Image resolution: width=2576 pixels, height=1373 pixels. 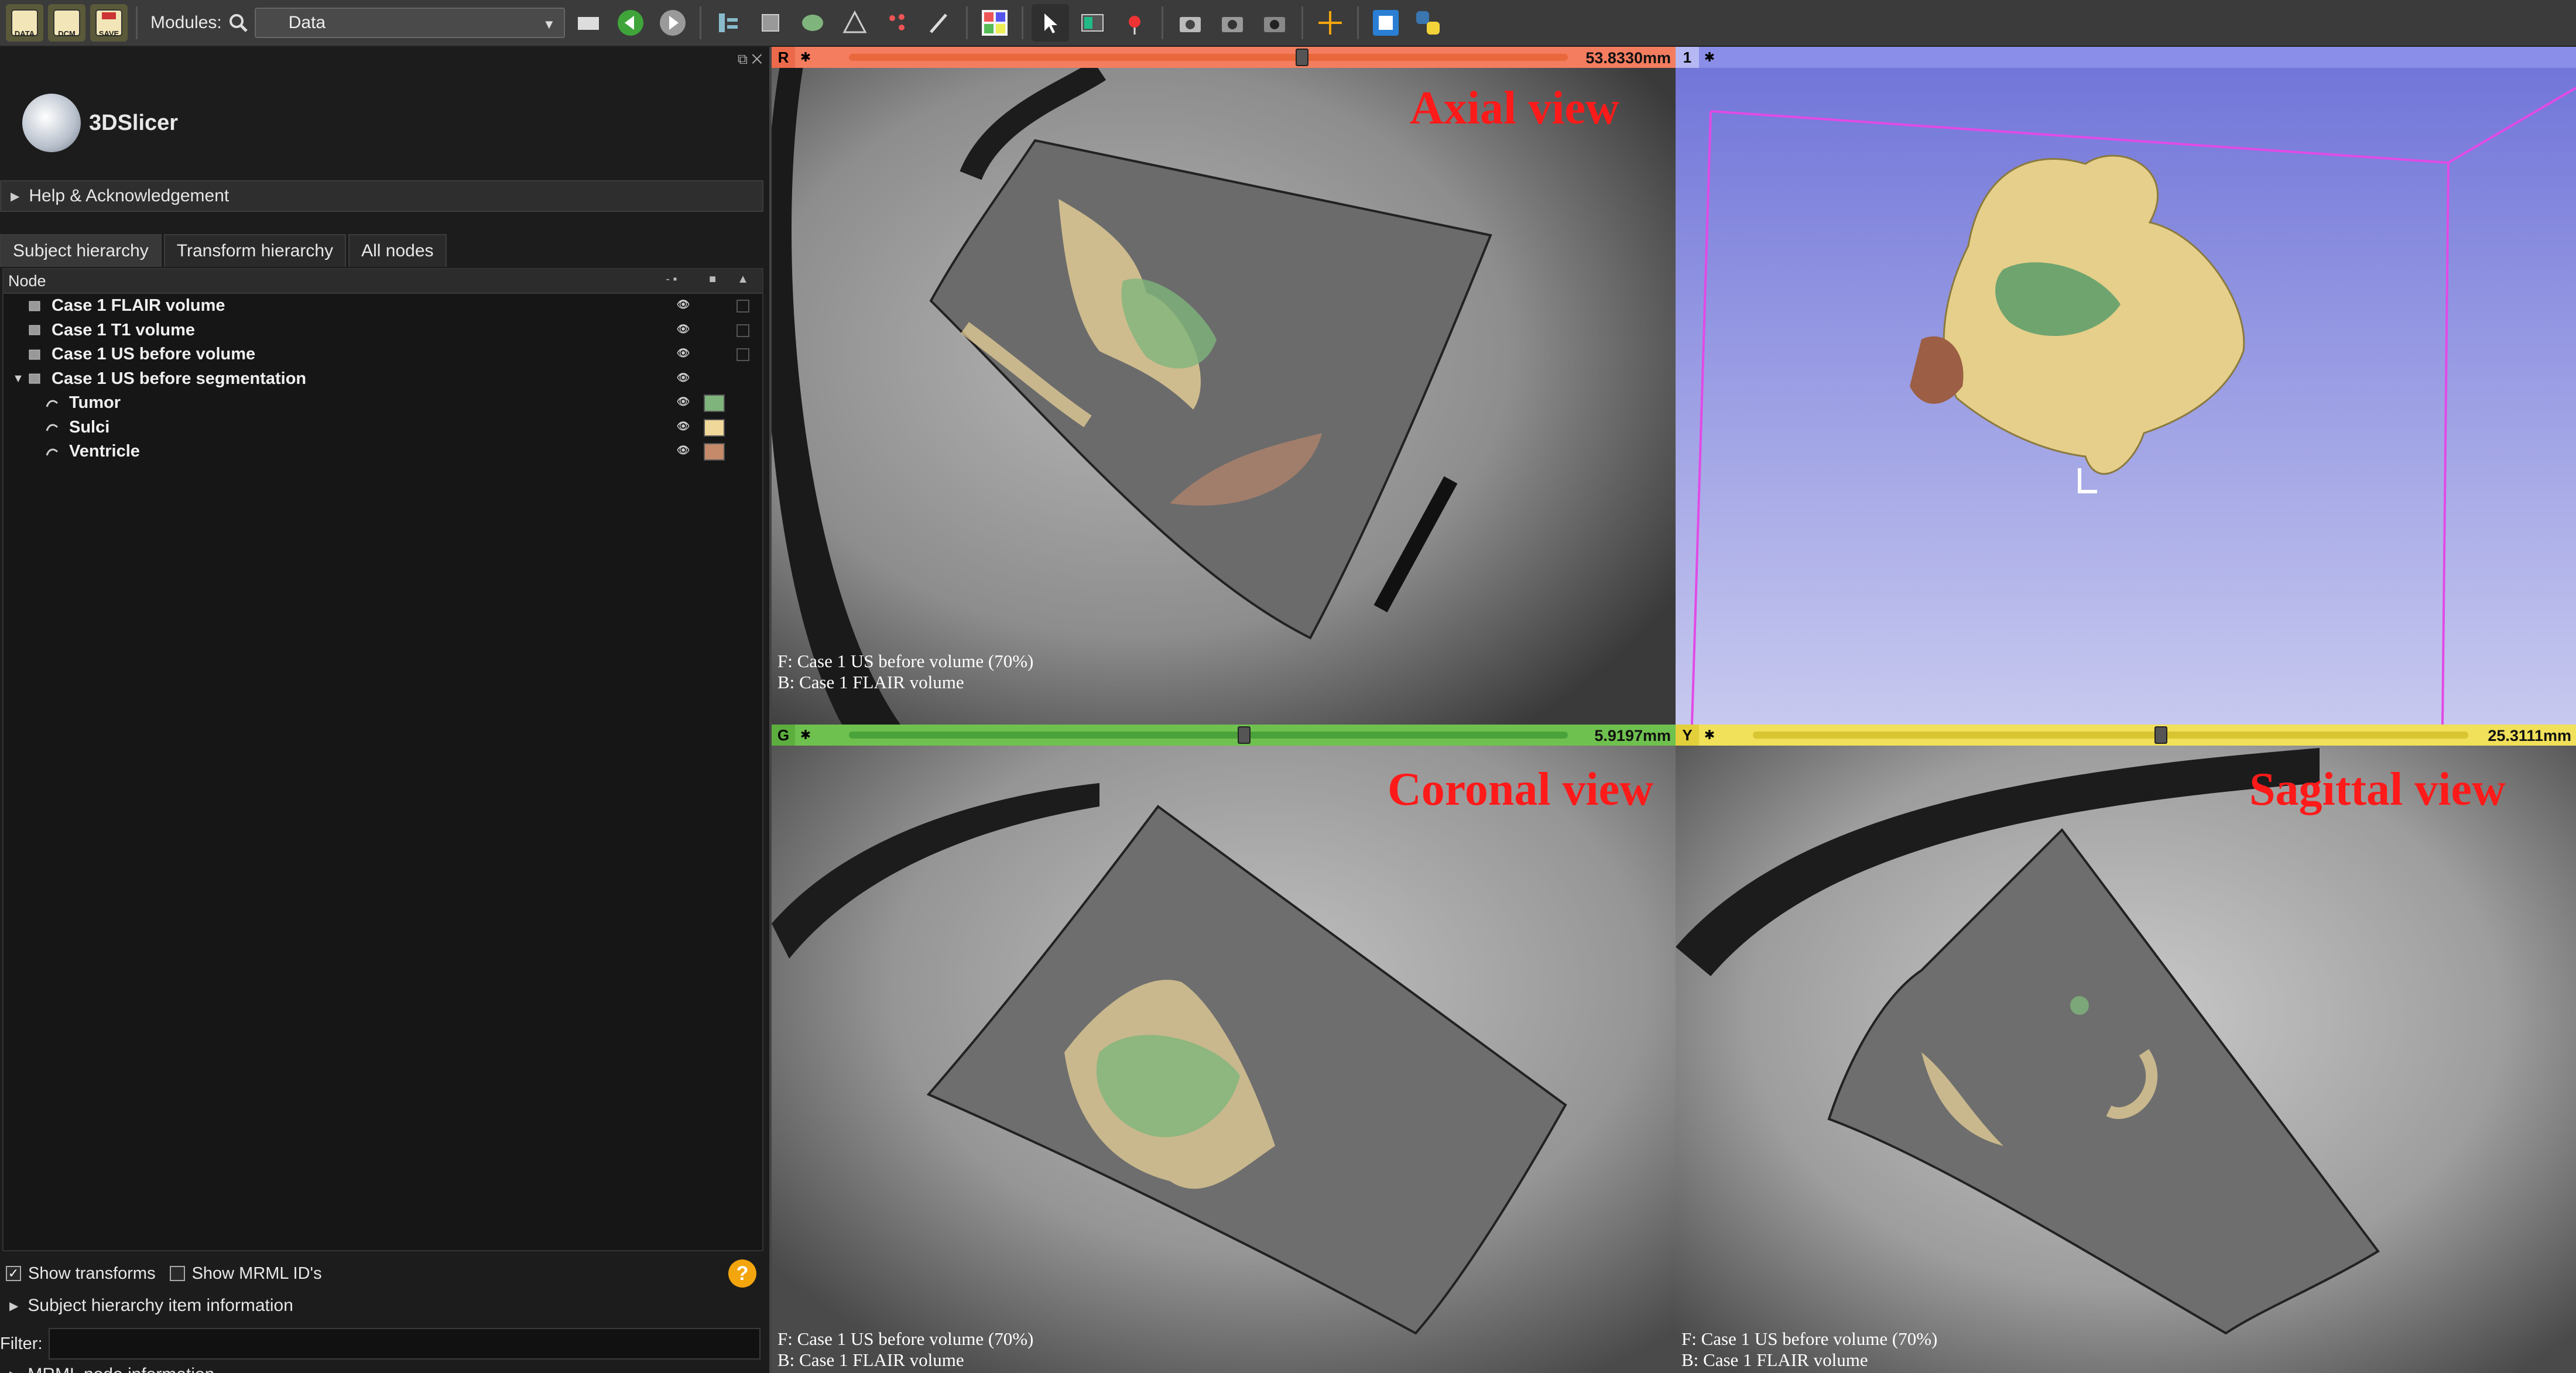 What do you see at coordinates (854, 23) in the screenshot?
I see `transforms-module-button` at bounding box center [854, 23].